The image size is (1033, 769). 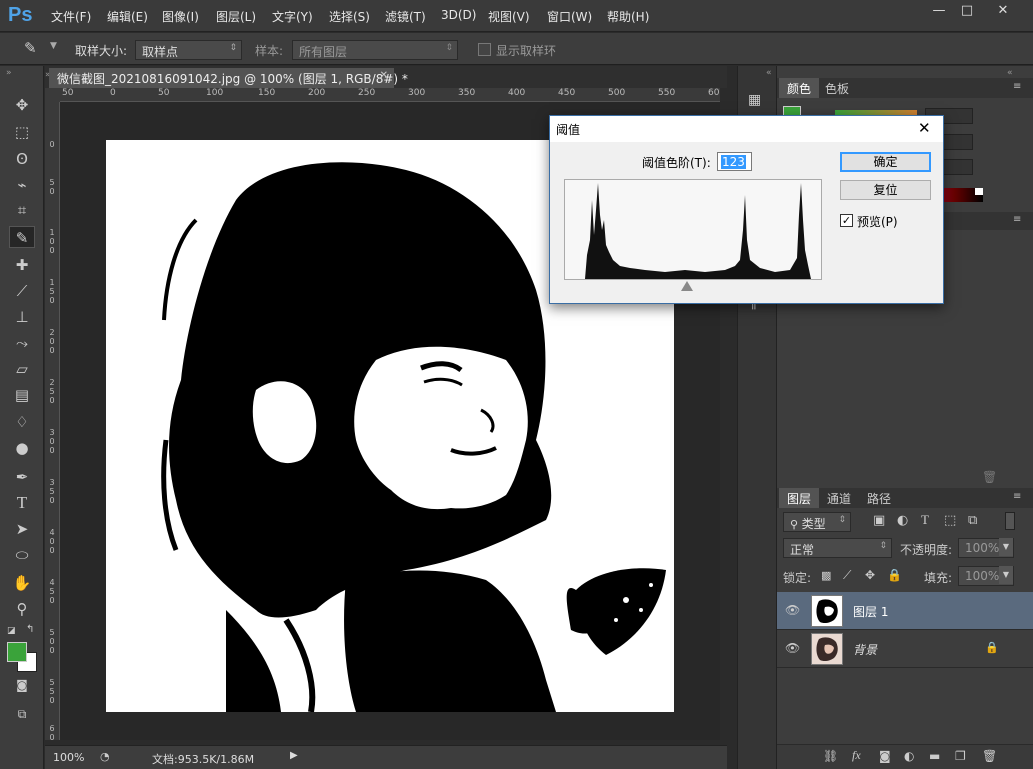 I want to click on spectrum-white-swatch, so click(x=979, y=191).